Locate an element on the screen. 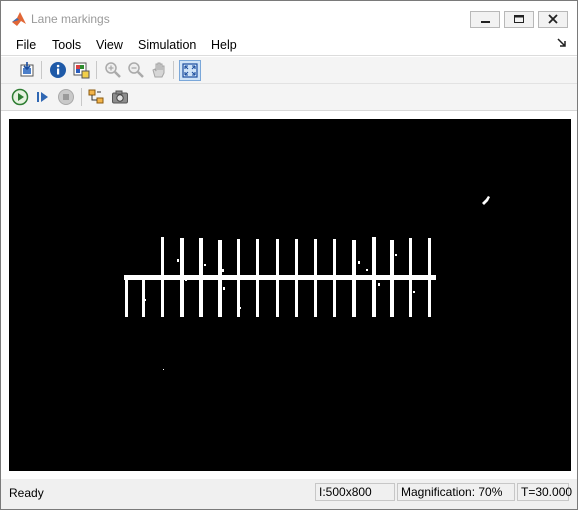  toolbar-tools is located at coordinates (289, 70).